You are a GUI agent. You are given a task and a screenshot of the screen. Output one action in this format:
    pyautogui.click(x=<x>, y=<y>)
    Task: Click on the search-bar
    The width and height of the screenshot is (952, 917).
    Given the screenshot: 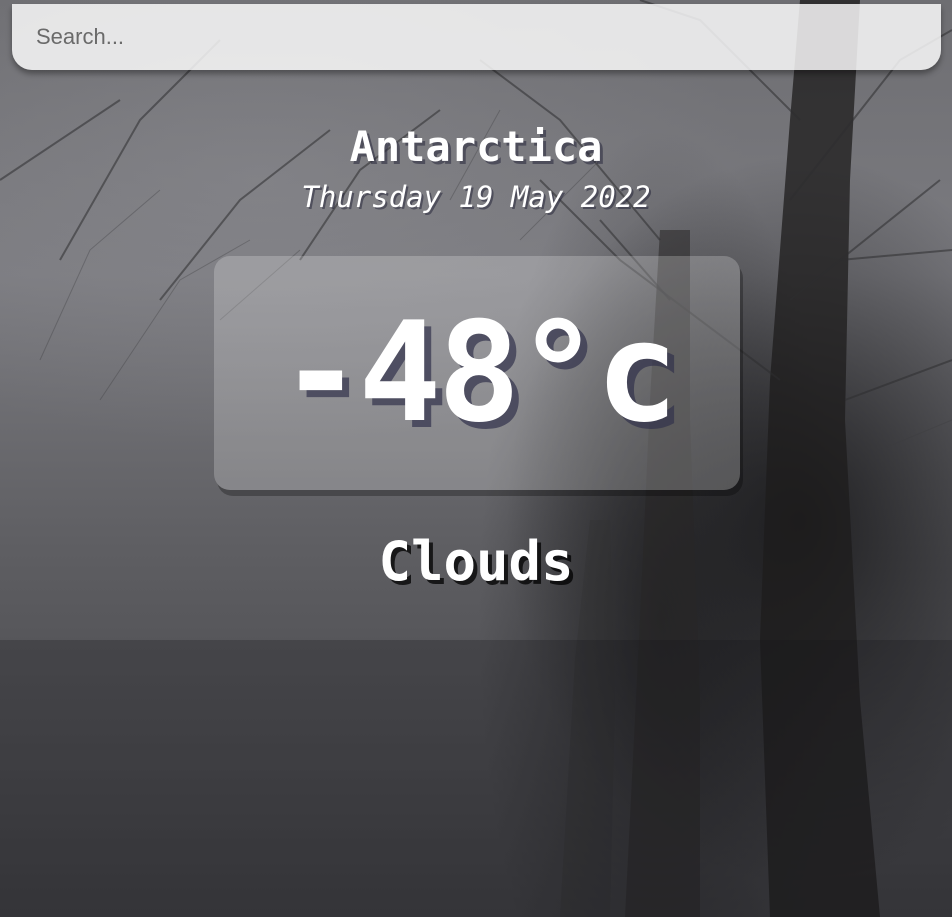 What is the action you would take?
    pyautogui.click(x=476, y=37)
    